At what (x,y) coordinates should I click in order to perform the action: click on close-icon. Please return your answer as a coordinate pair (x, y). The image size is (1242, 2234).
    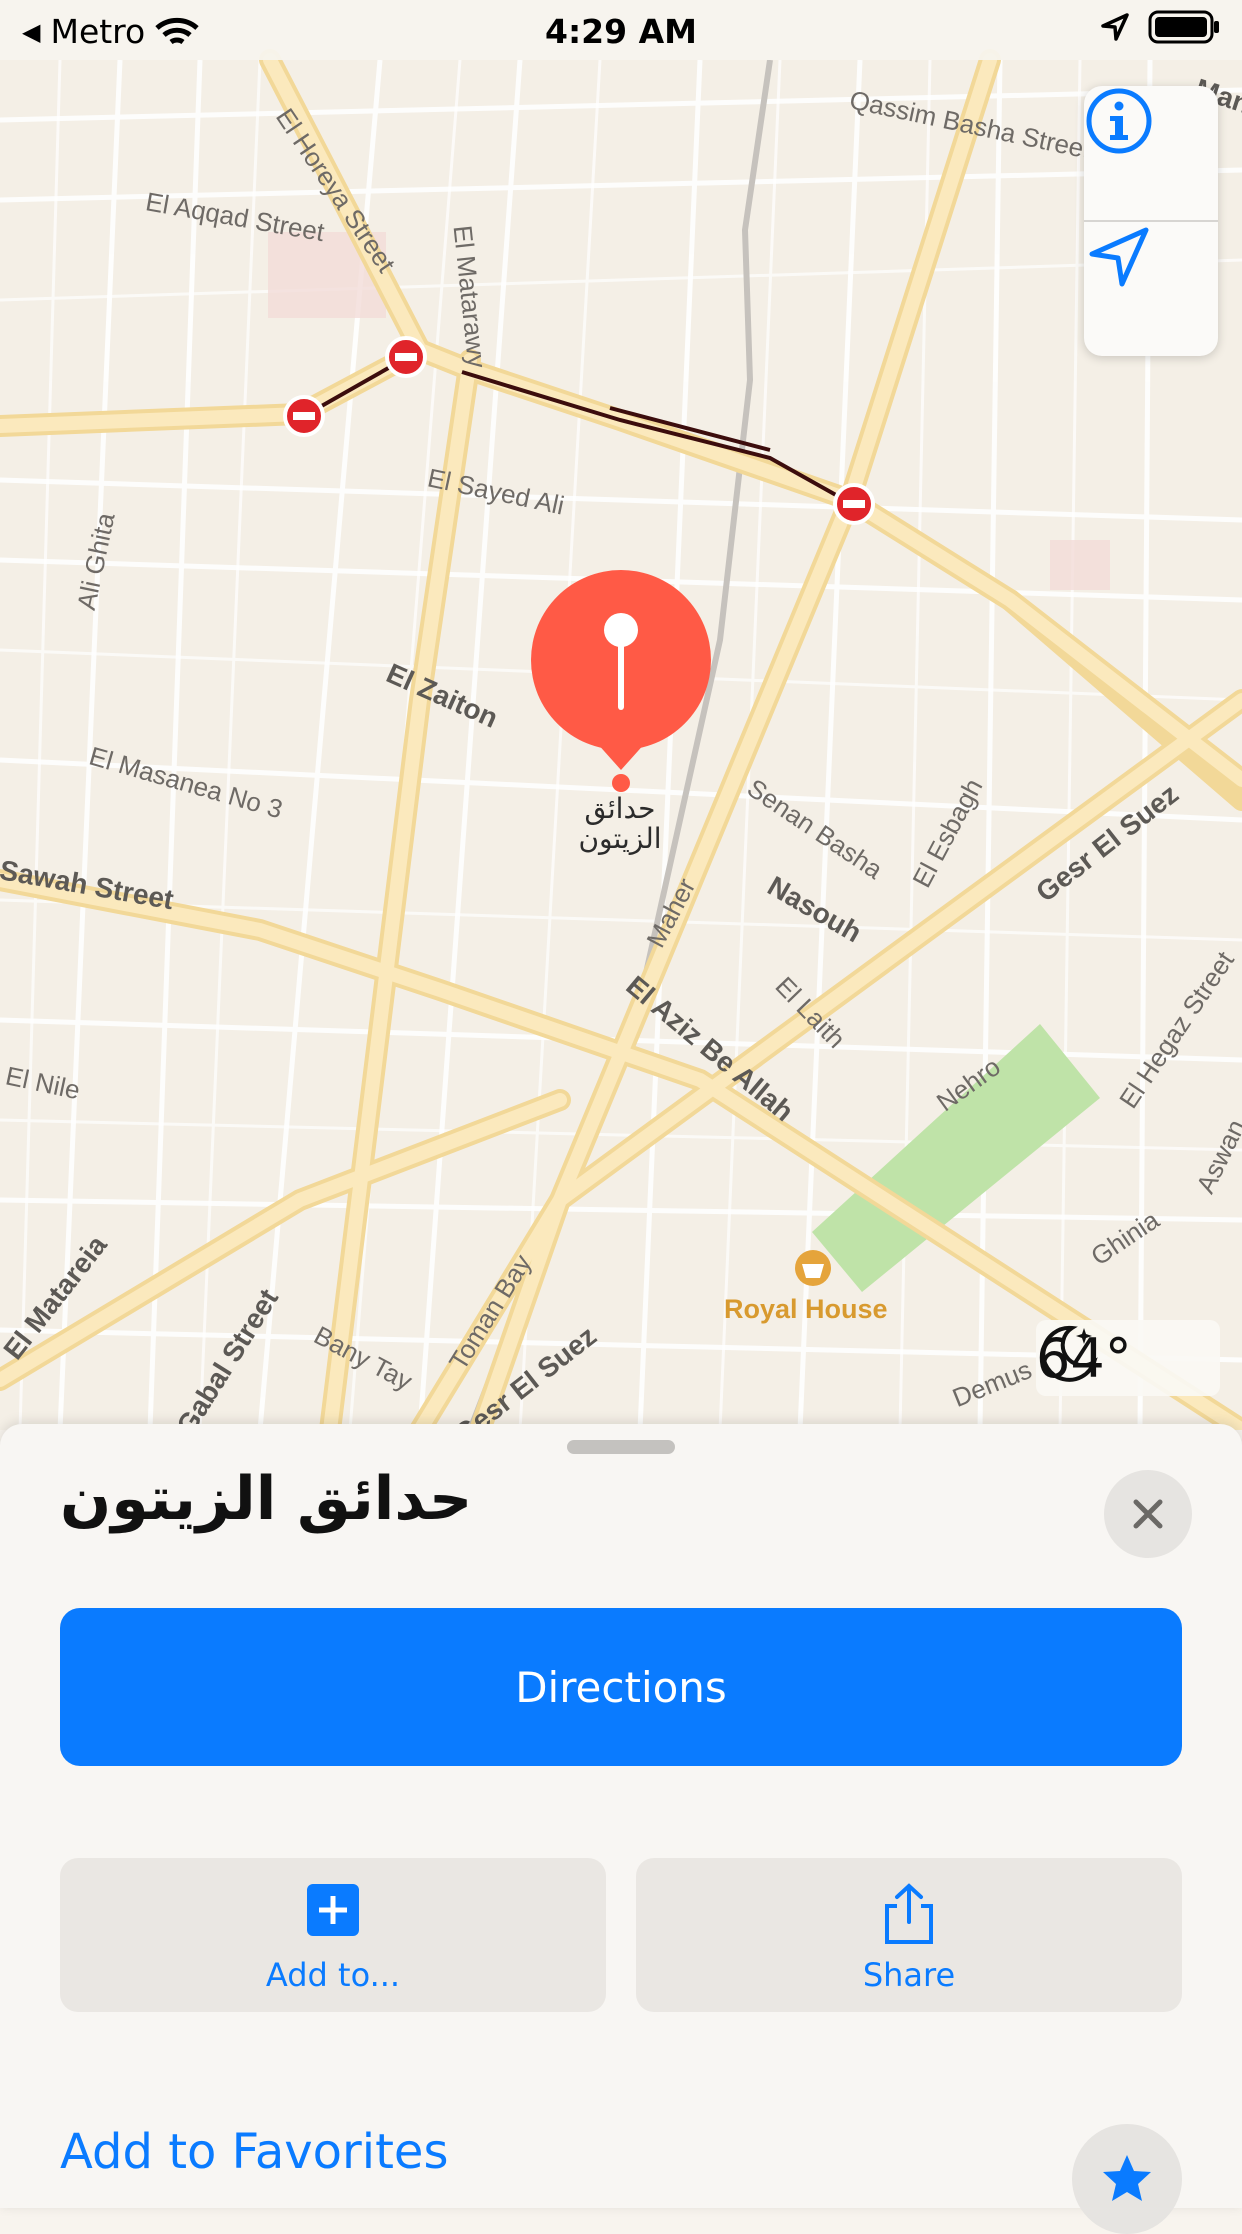
    Looking at the image, I should click on (1148, 1514).